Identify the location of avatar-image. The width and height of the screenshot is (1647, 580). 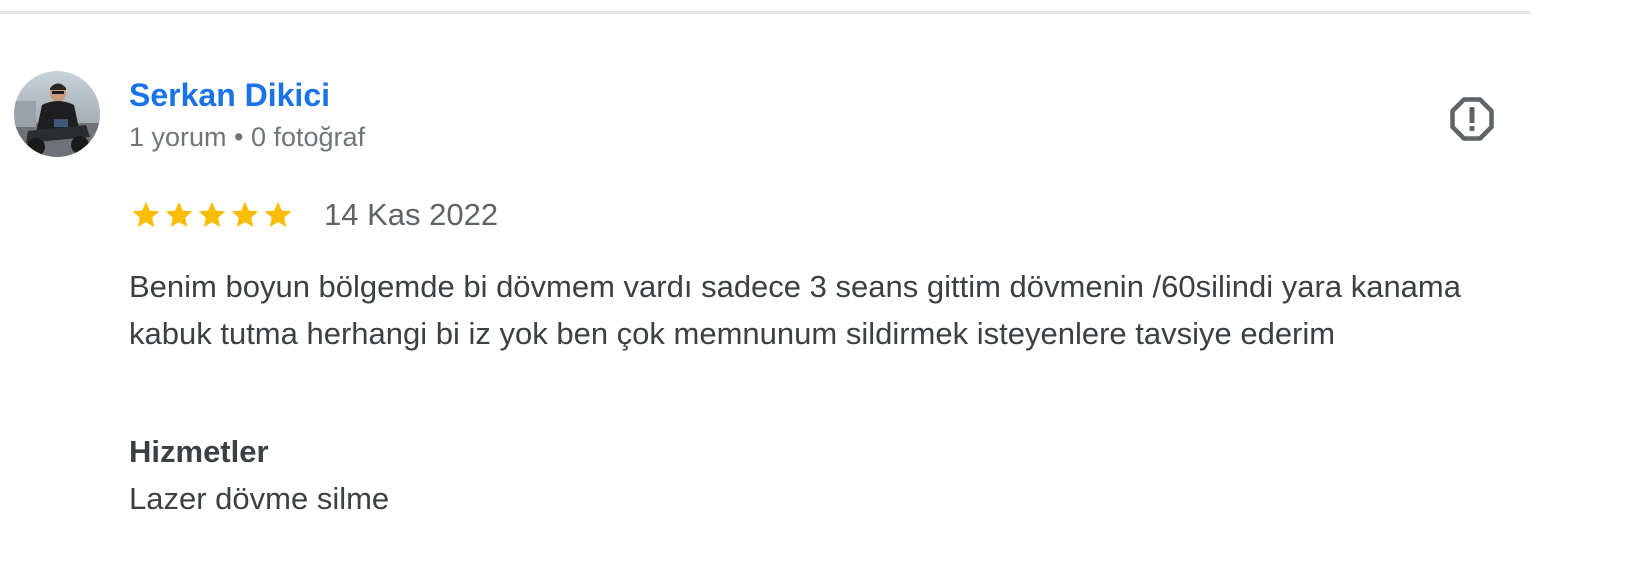
(57, 114).